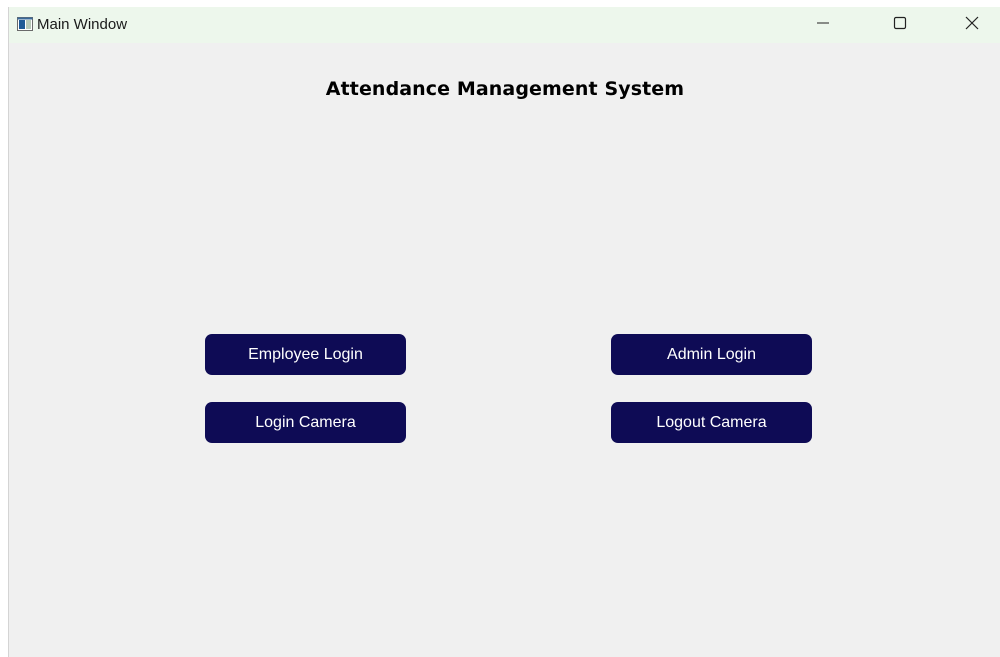 The height and width of the screenshot is (657, 1000). I want to click on maximize-button, so click(900, 25).